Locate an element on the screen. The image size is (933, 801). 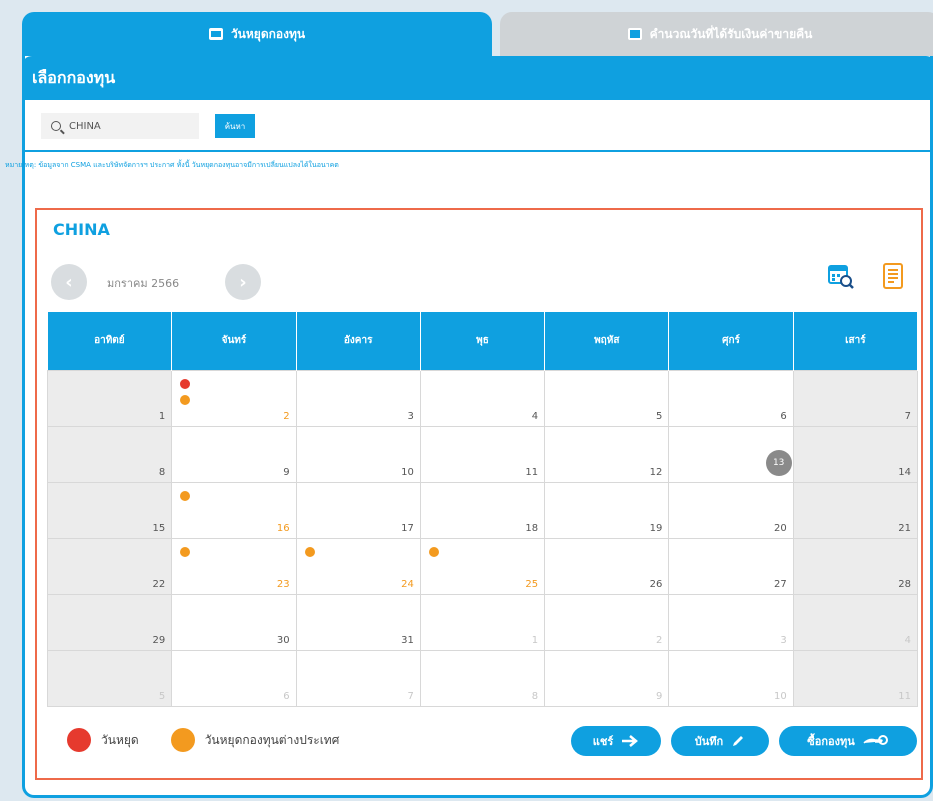
next-month-button: › is located at coordinates (243, 282).